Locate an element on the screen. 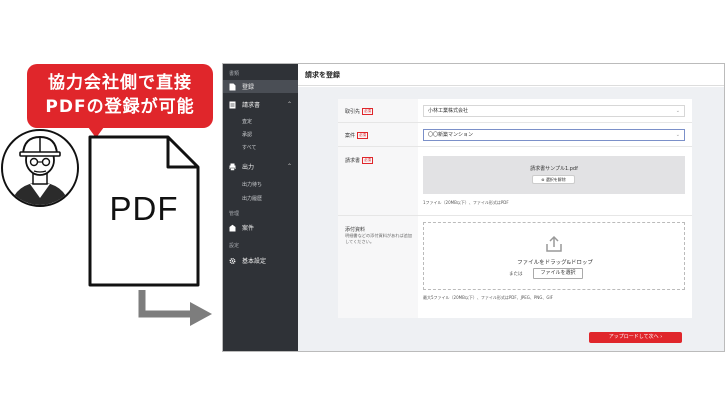 This screenshot has width=726, height=400. sidebar-section-manage: 管理 is located at coordinates (234, 214).